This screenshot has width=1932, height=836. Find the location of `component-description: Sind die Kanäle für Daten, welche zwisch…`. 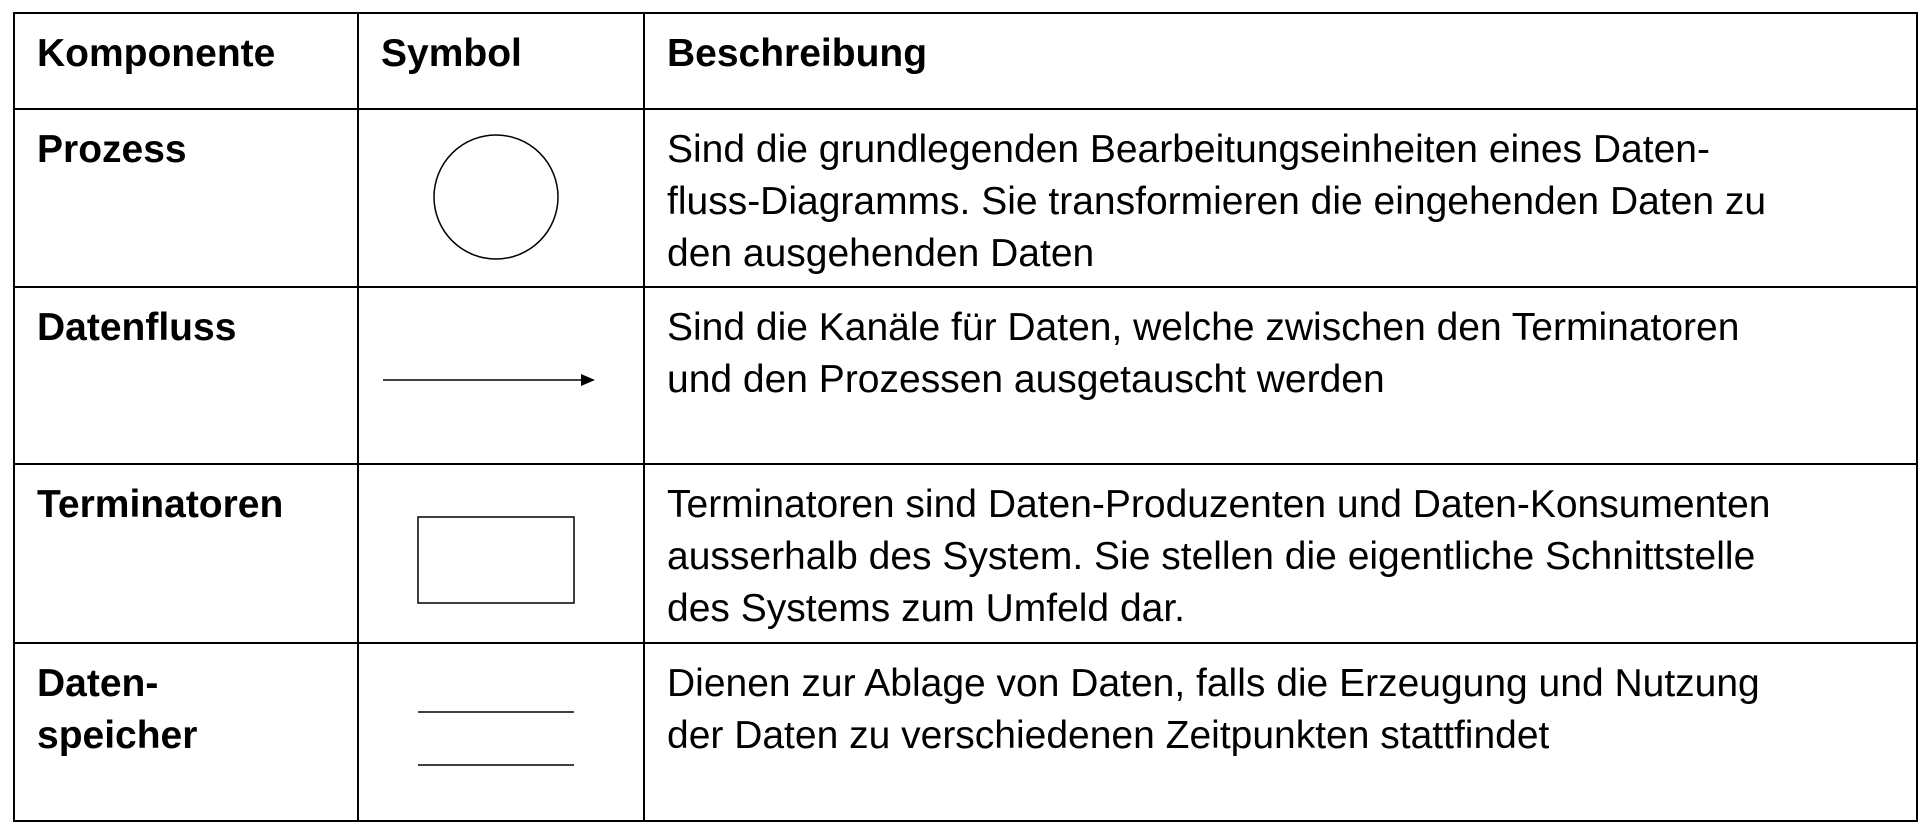

component-description: Sind die Kanäle für Daten, welche zwisch… is located at coordinates (1280, 375).